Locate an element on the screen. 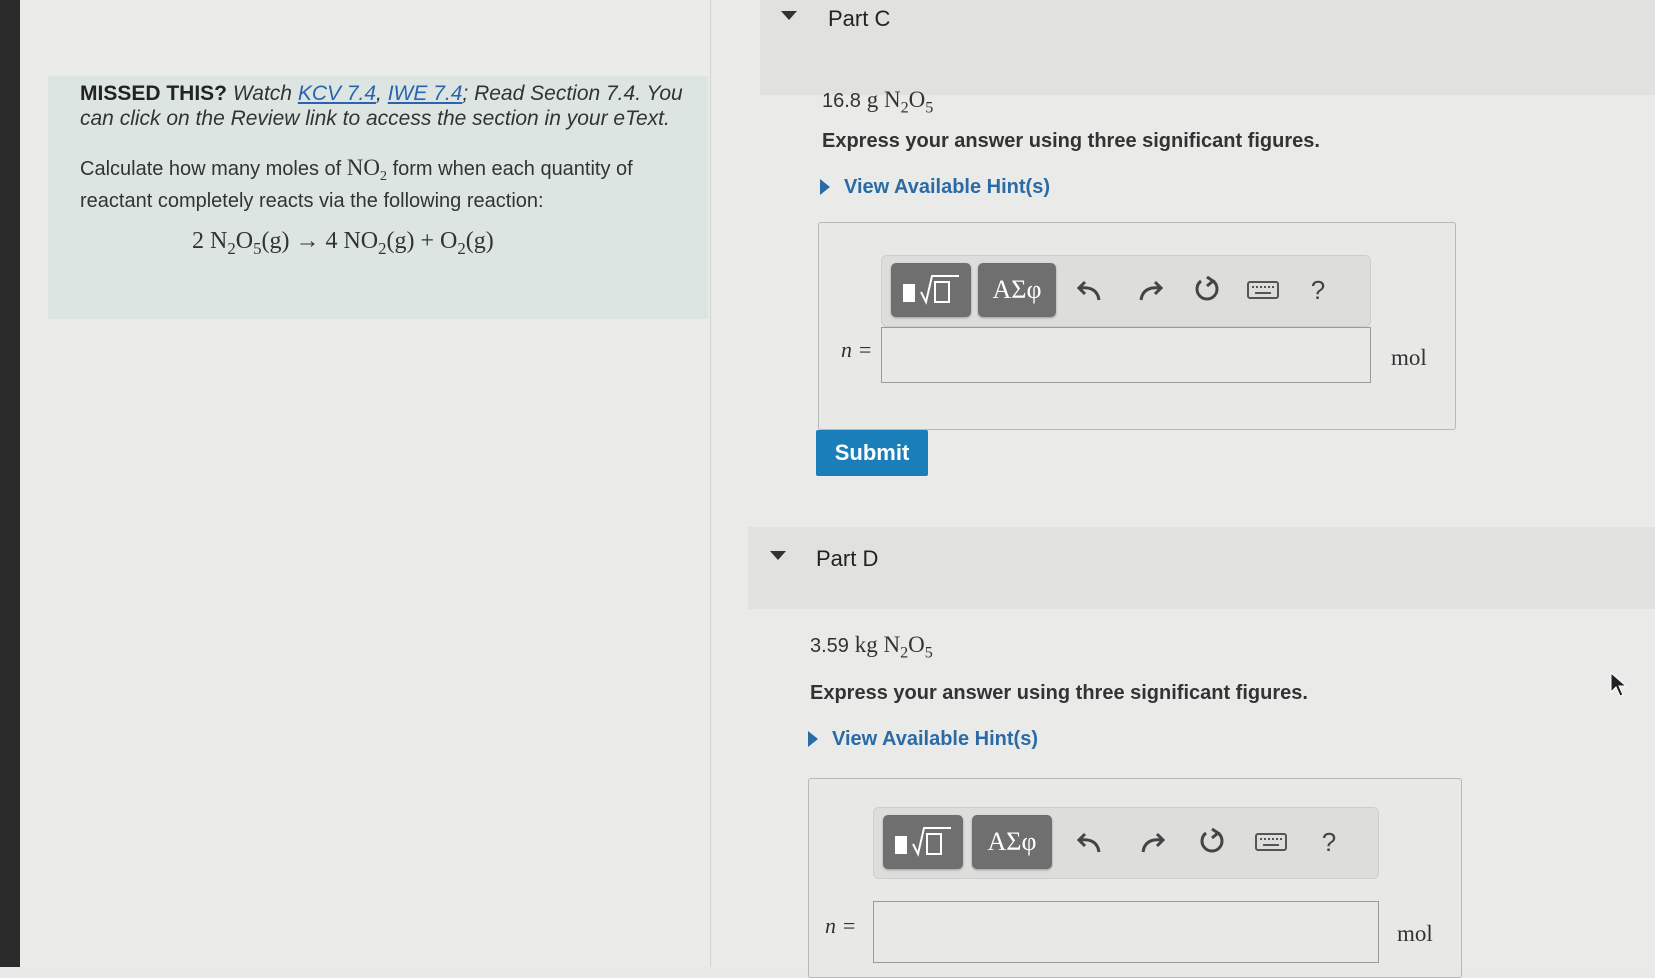  kcv-link: KCV 7.4 is located at coordinates (337, 93).